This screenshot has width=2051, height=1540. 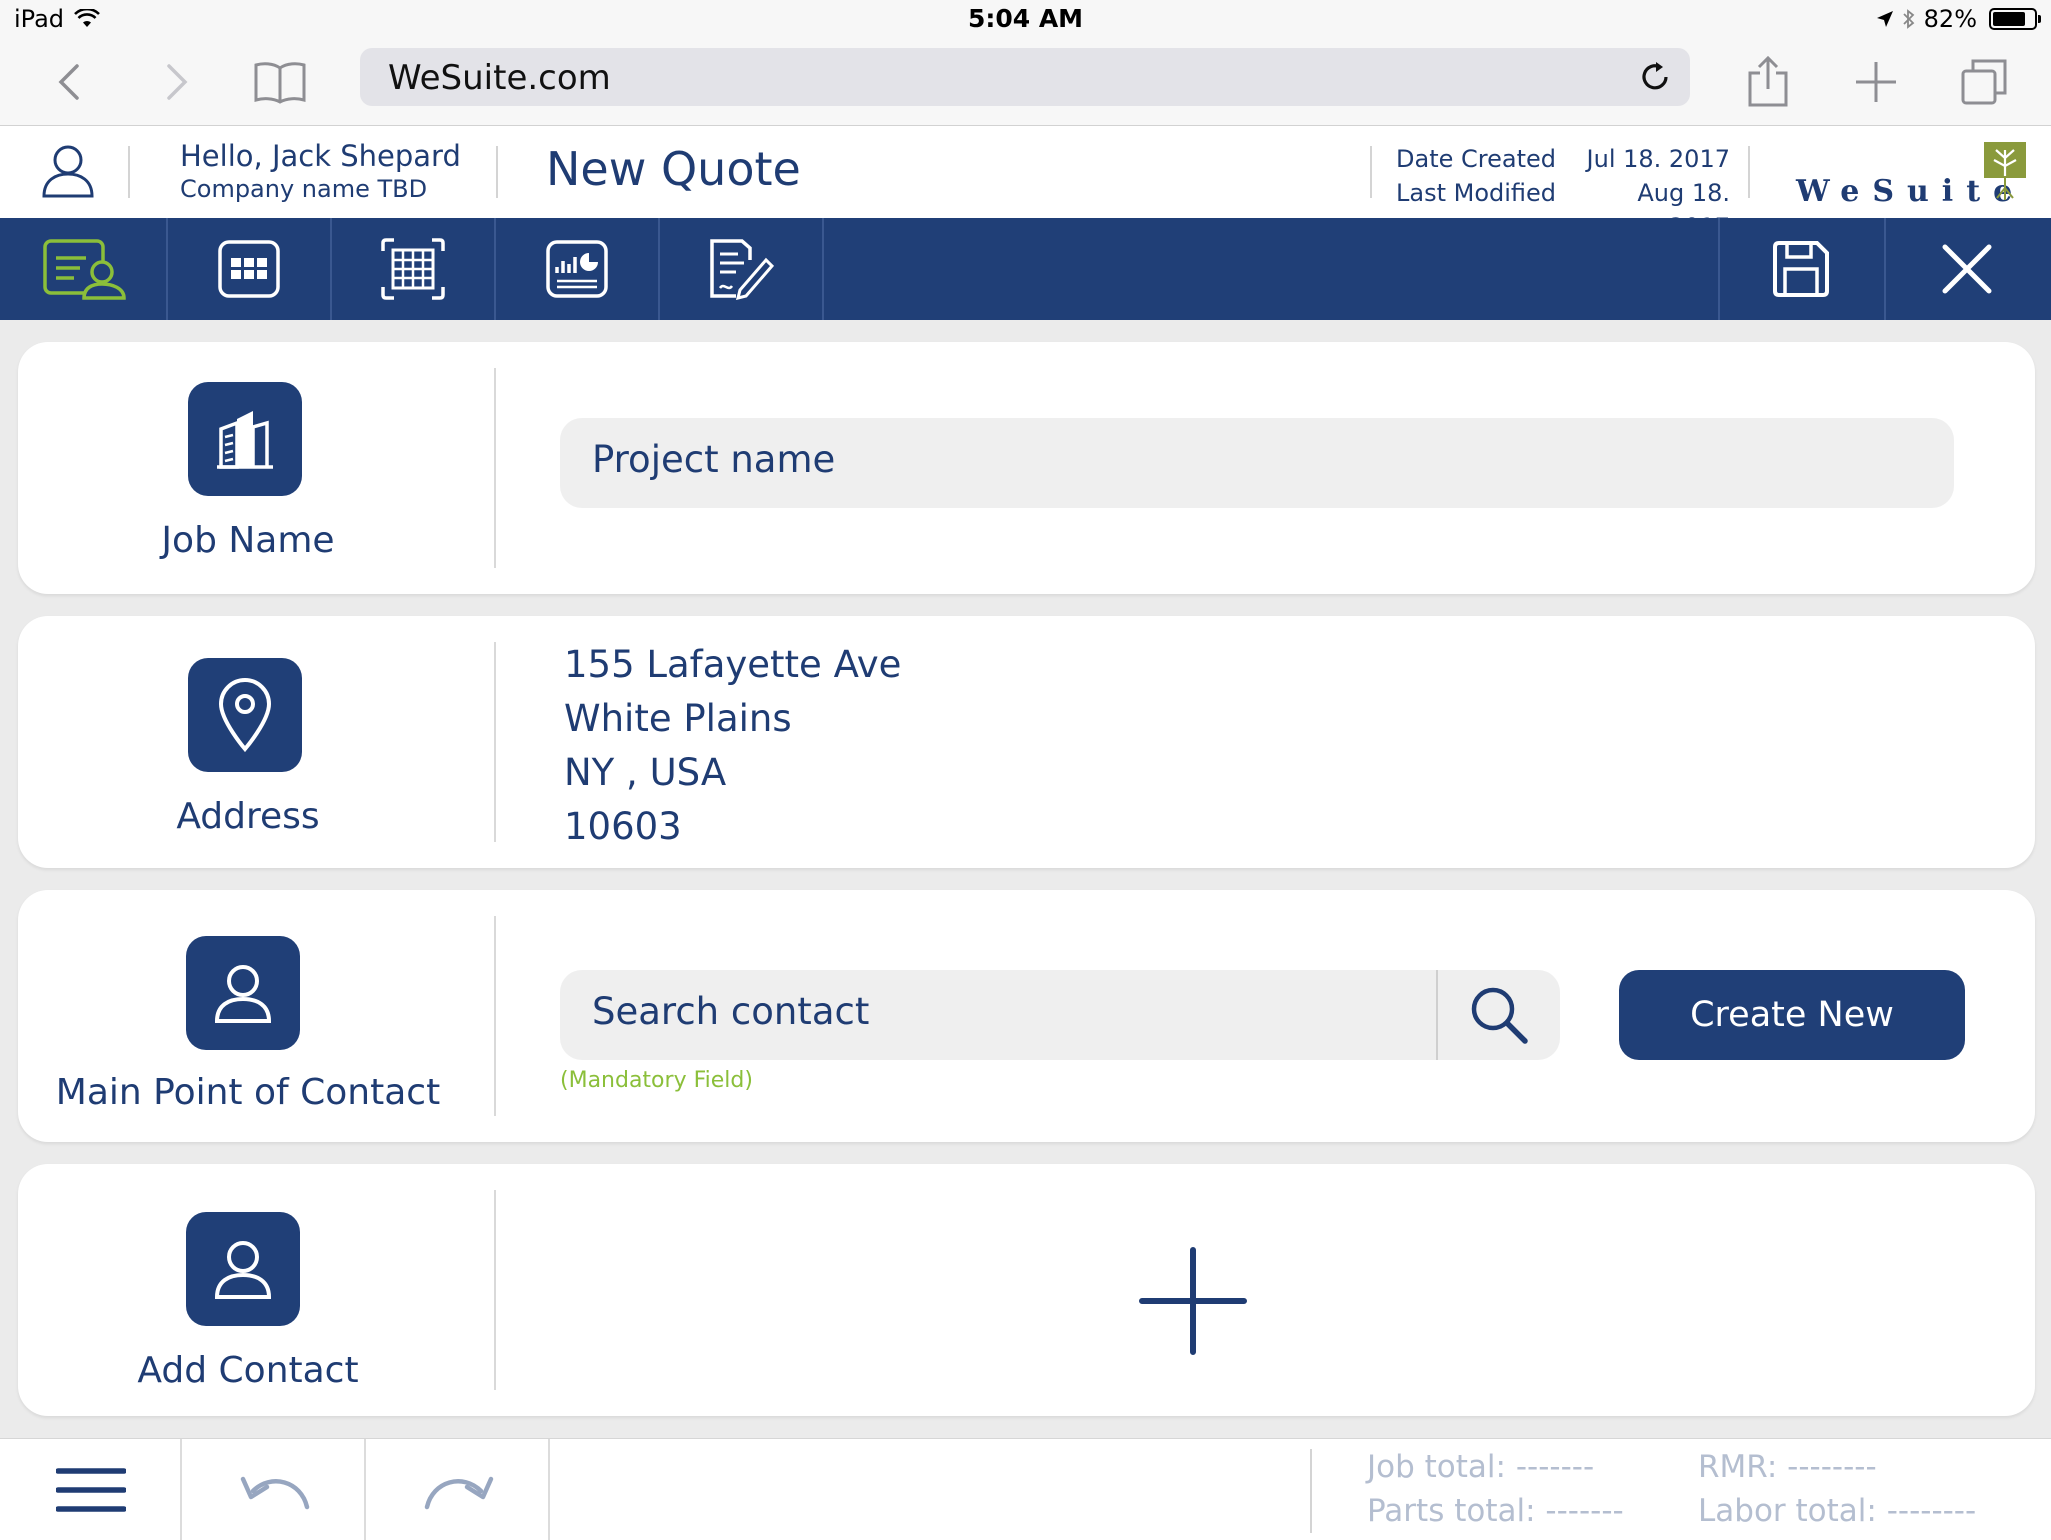 What do you see at coordinates (623, 826) in the screenshot?
I see `address-line-zip: 10603` at bounding box center [623, 826].